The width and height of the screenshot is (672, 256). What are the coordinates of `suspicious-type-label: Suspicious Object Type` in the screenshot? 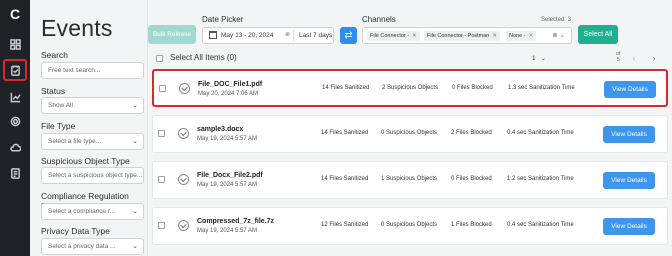 It's located at (85, 161).